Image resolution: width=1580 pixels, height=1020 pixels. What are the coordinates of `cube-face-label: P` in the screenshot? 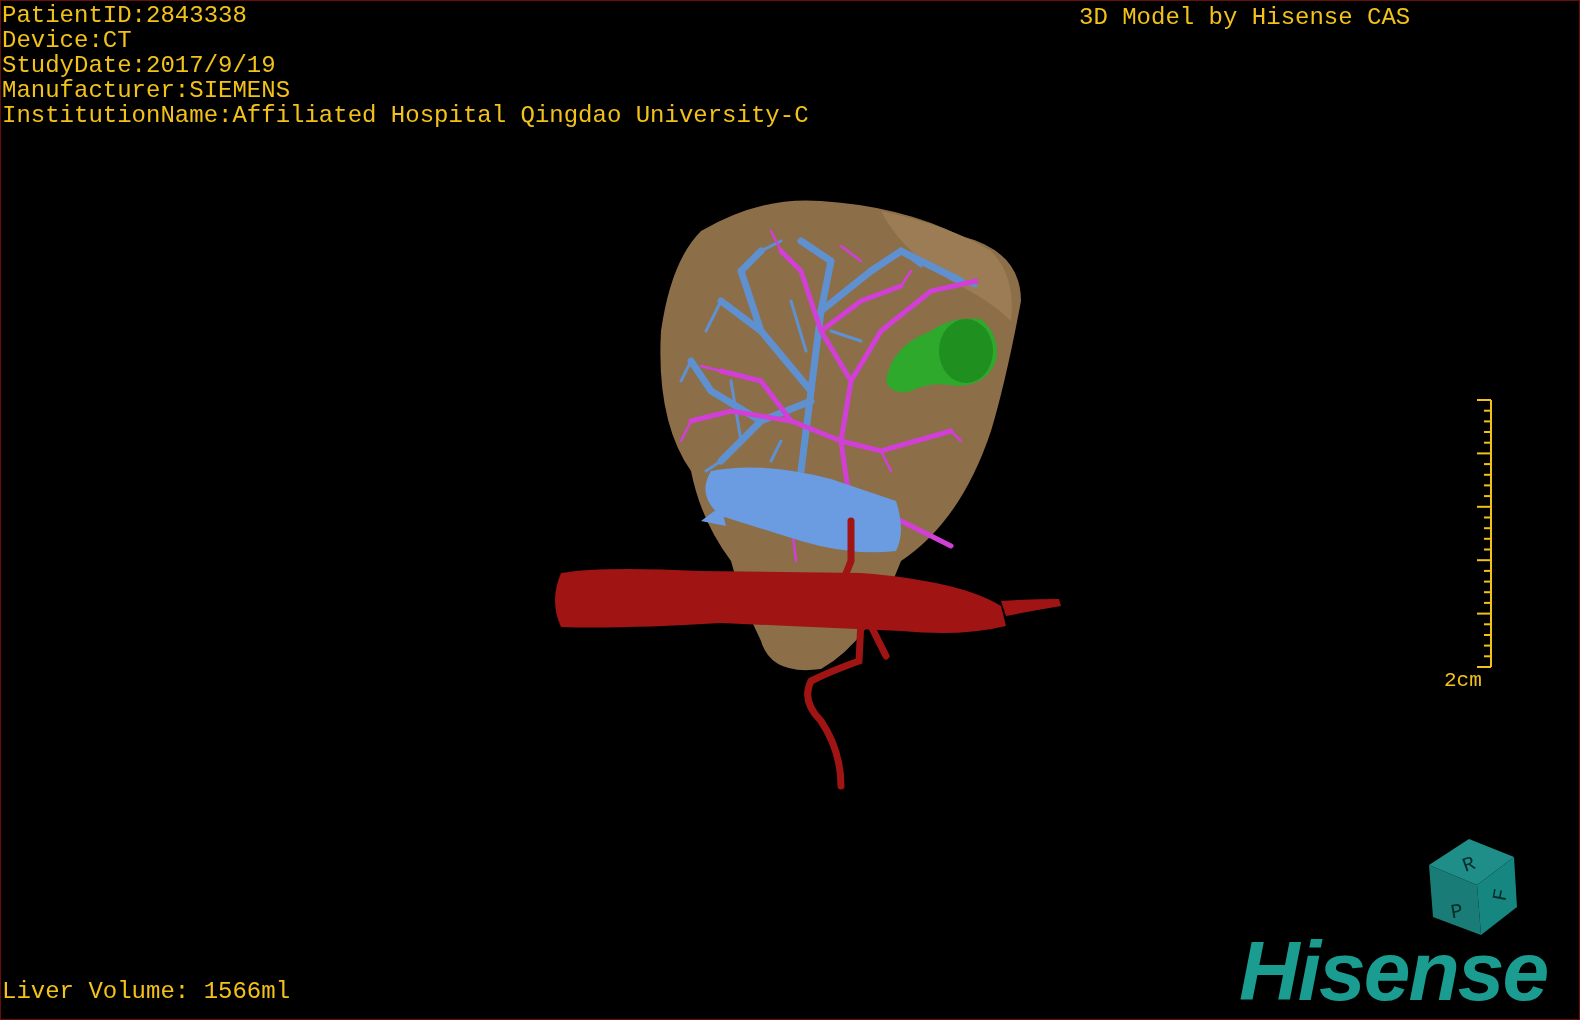 It's located at (1457, 912).